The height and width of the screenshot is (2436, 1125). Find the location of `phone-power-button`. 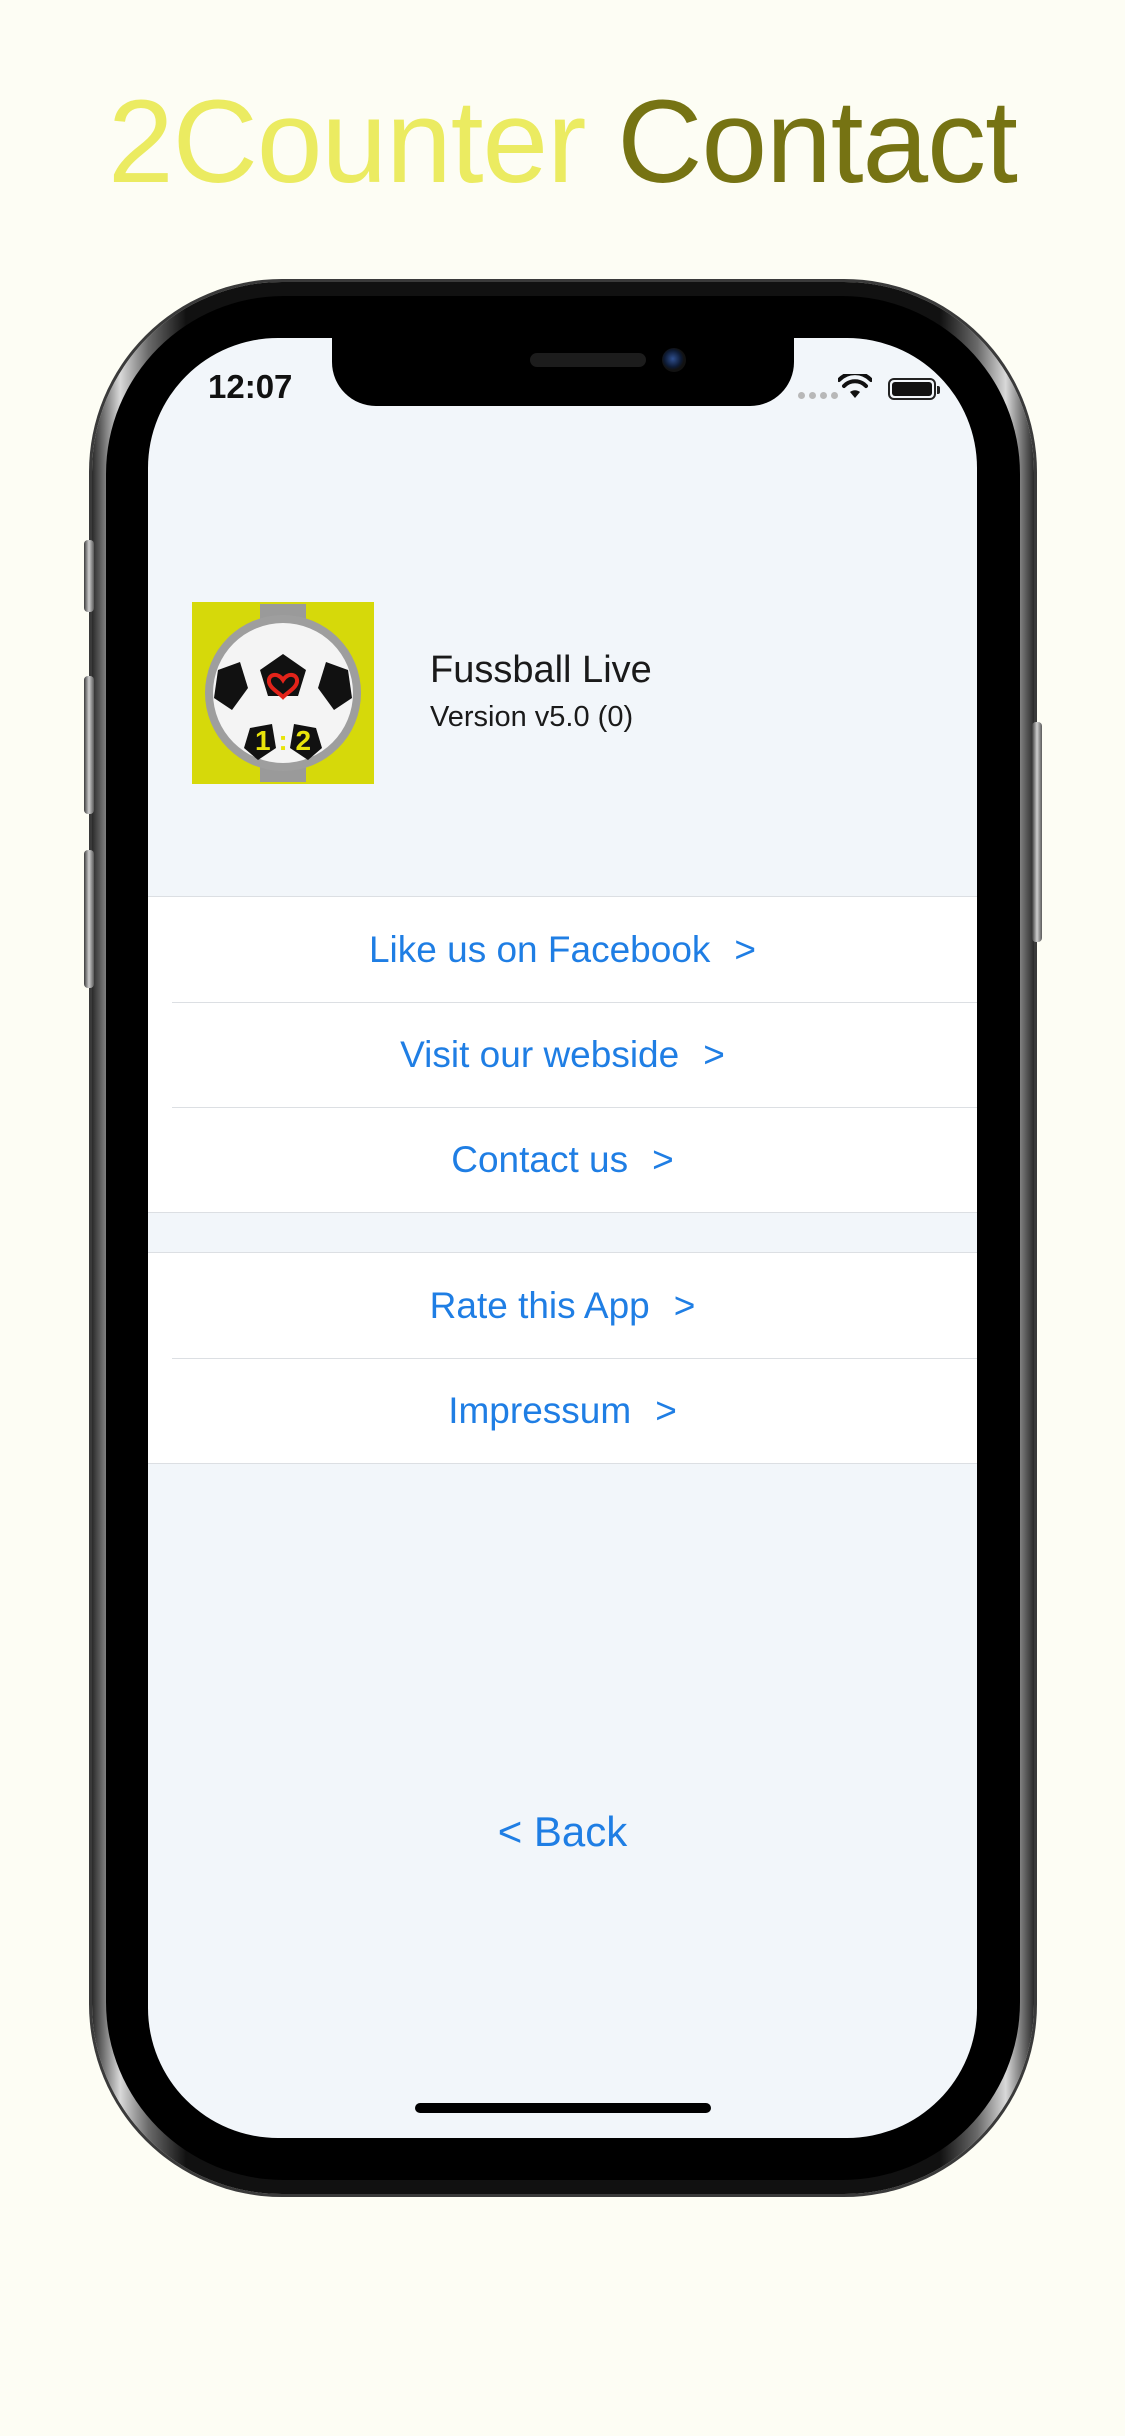

phone-power-button is located at coordinates (1037, 832).